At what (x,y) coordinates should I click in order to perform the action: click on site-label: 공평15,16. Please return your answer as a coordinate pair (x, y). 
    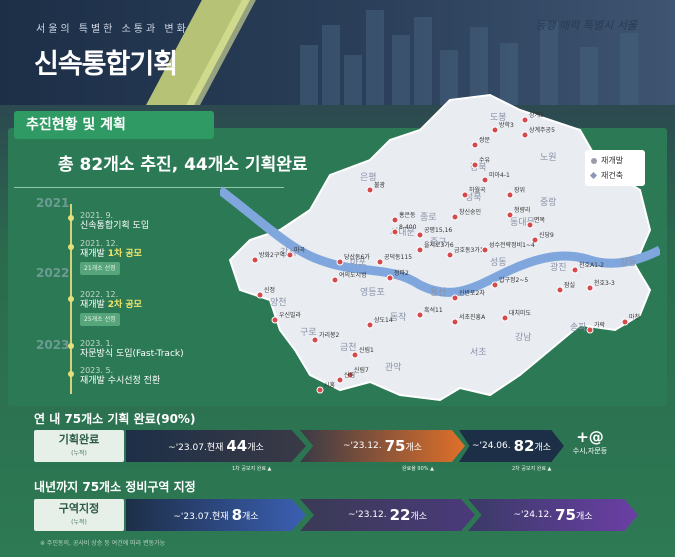
    Looking at the image, I should click on (438, 230).